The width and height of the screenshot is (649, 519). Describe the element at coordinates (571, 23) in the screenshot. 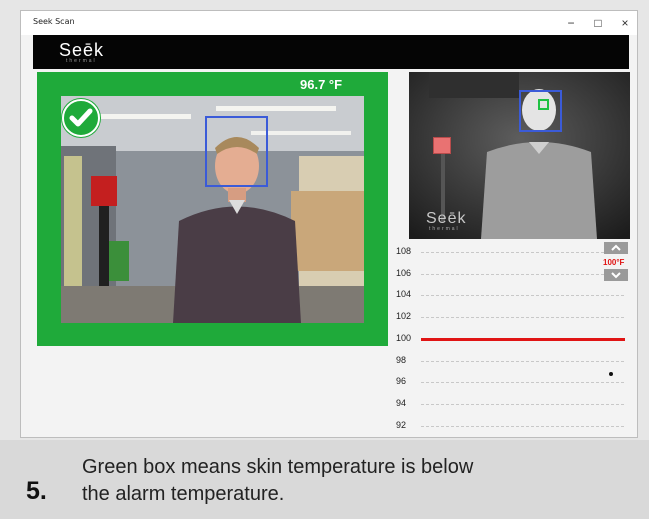

I see `minimize-button: −` at that location.